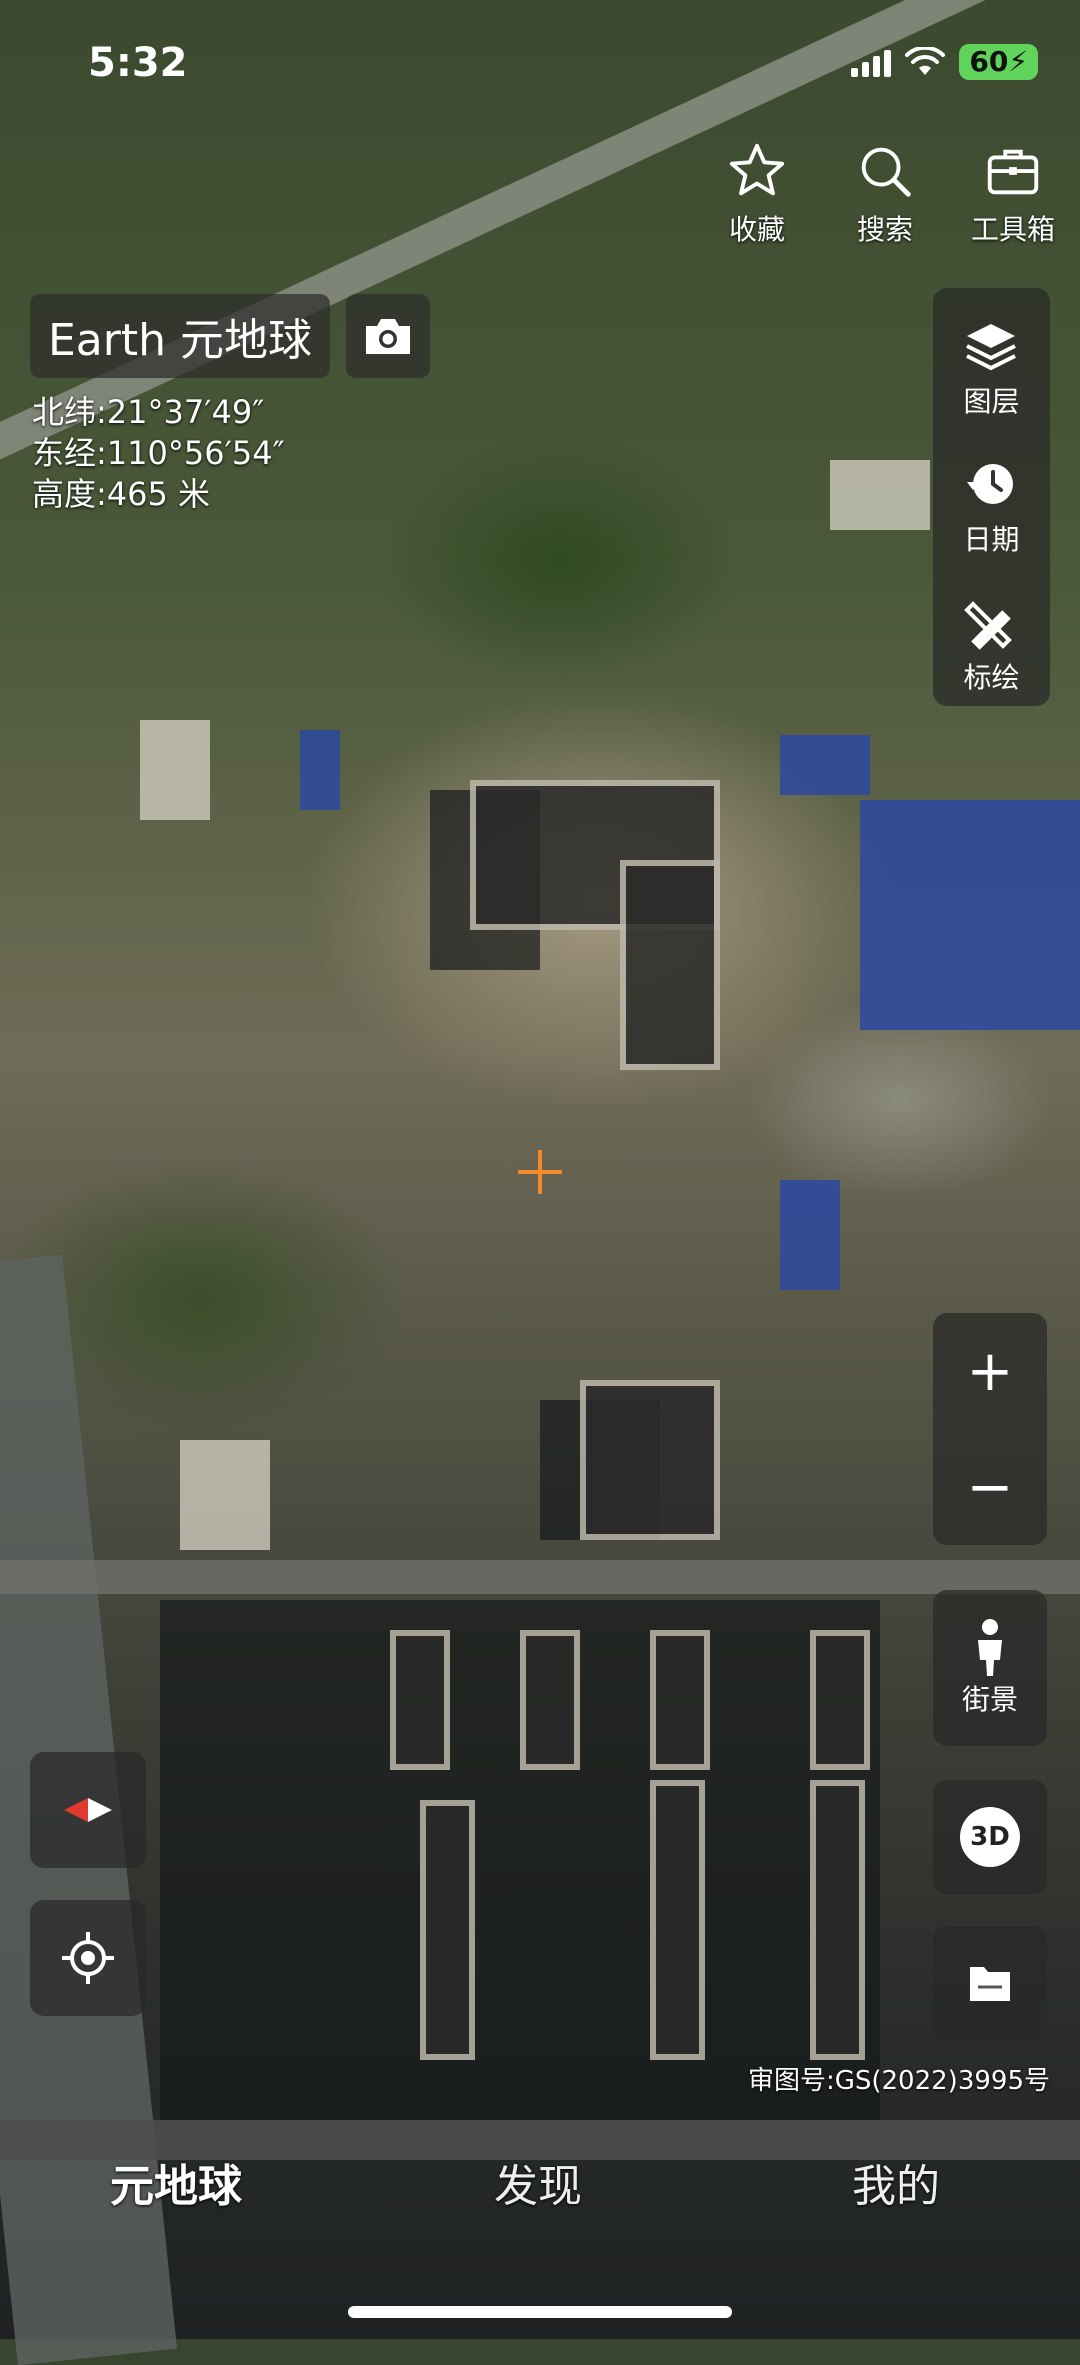  What do you see at coordinates (991, 507) in the screenshot?
I see `date-button: 日期` at bounding box center [991, 507].